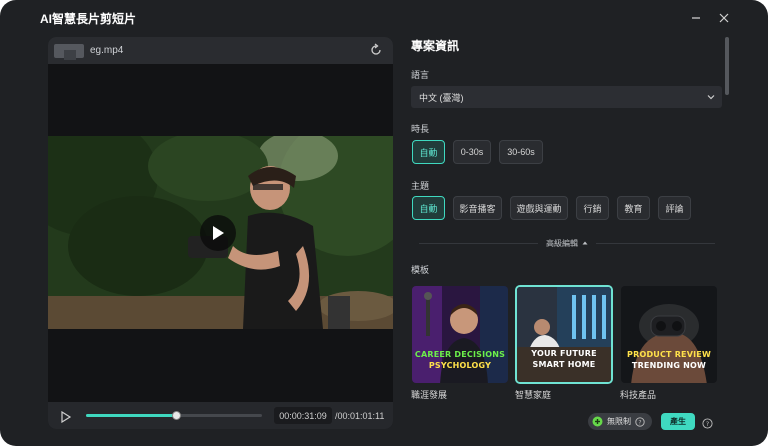  Describe the element at coordinates (69, 52) in the screenshot. I see `file-thumbnail` at that location.